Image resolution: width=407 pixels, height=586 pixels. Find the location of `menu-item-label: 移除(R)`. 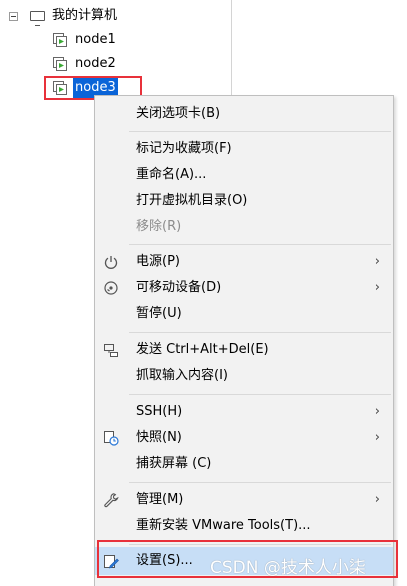

menu-item-label: 移除(R) is located at coordinates (159, 226).